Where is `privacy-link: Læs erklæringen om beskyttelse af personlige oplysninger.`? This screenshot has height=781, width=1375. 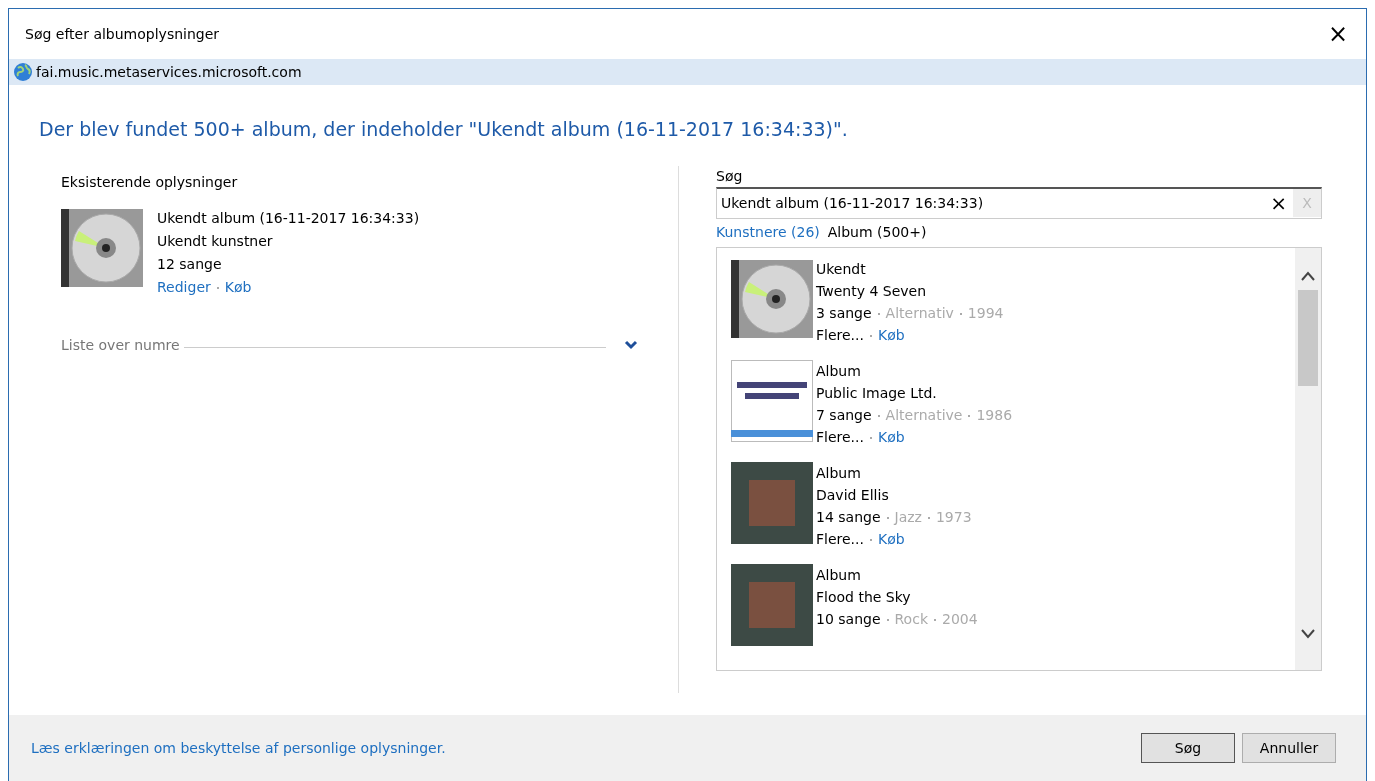 privacy-link: Læs erklæringen om beskyttelse af personlige oplysninger. is located at coordinates (238, 748).